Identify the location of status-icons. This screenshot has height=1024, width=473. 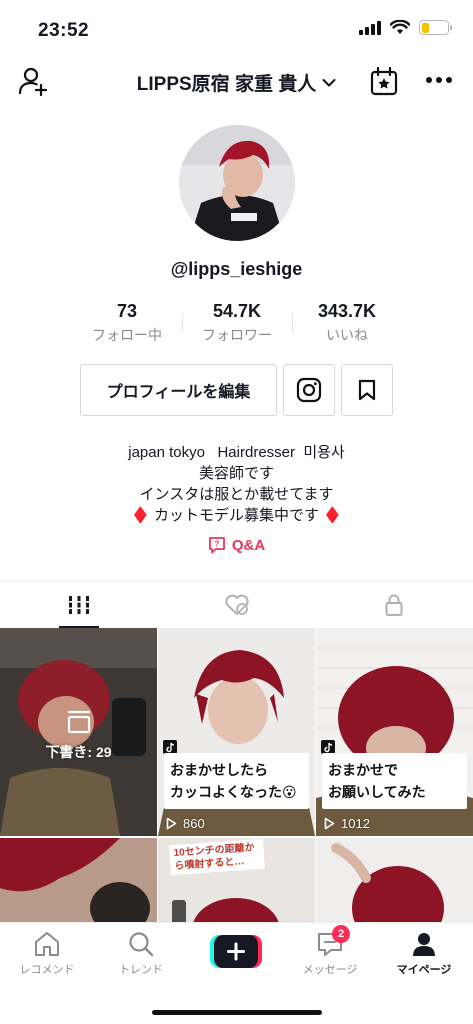
(405, 27).